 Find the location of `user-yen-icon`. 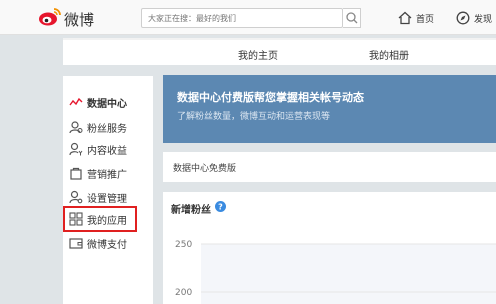

user-yen-icon is located at coordinates (76, 149).